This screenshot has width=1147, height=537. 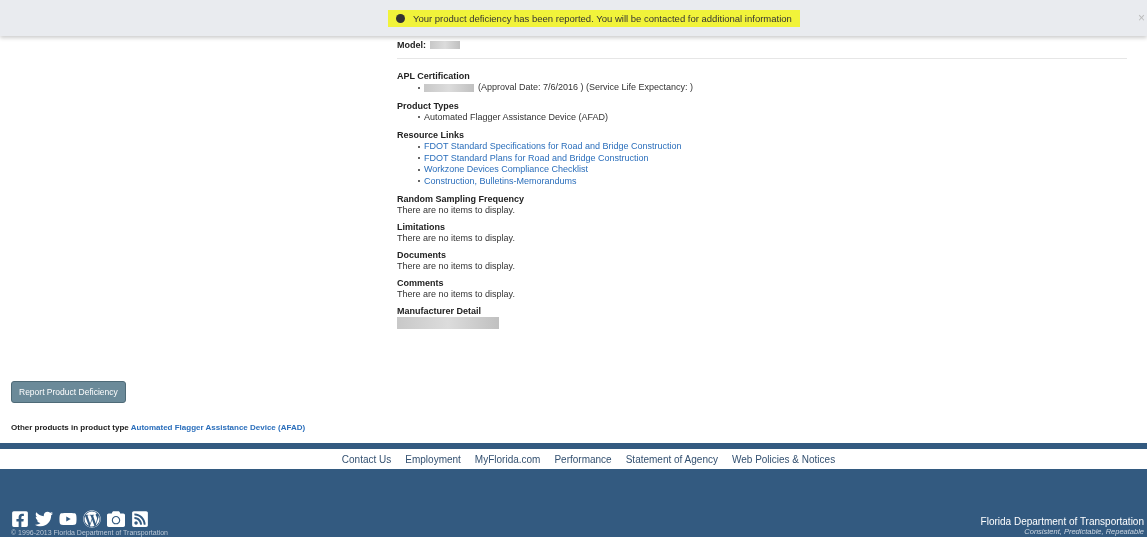 What do you see at coordinates (434, 76) in the screenshot?
I see `section-heading: APL Certification` at bounding box center [434, 76].